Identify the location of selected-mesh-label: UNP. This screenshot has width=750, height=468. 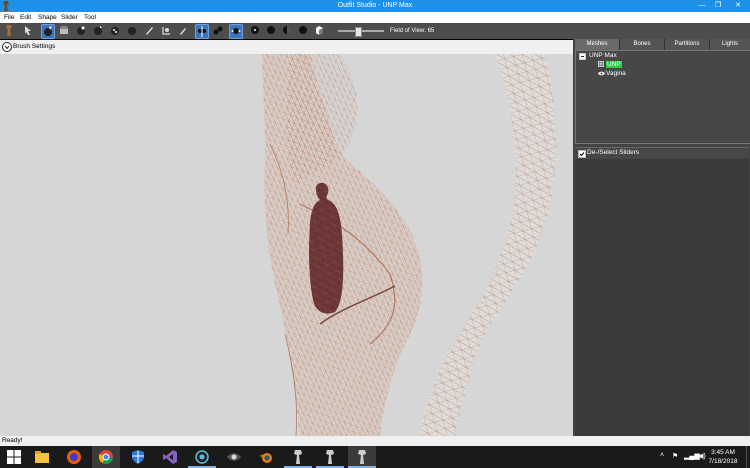
(614, 64).